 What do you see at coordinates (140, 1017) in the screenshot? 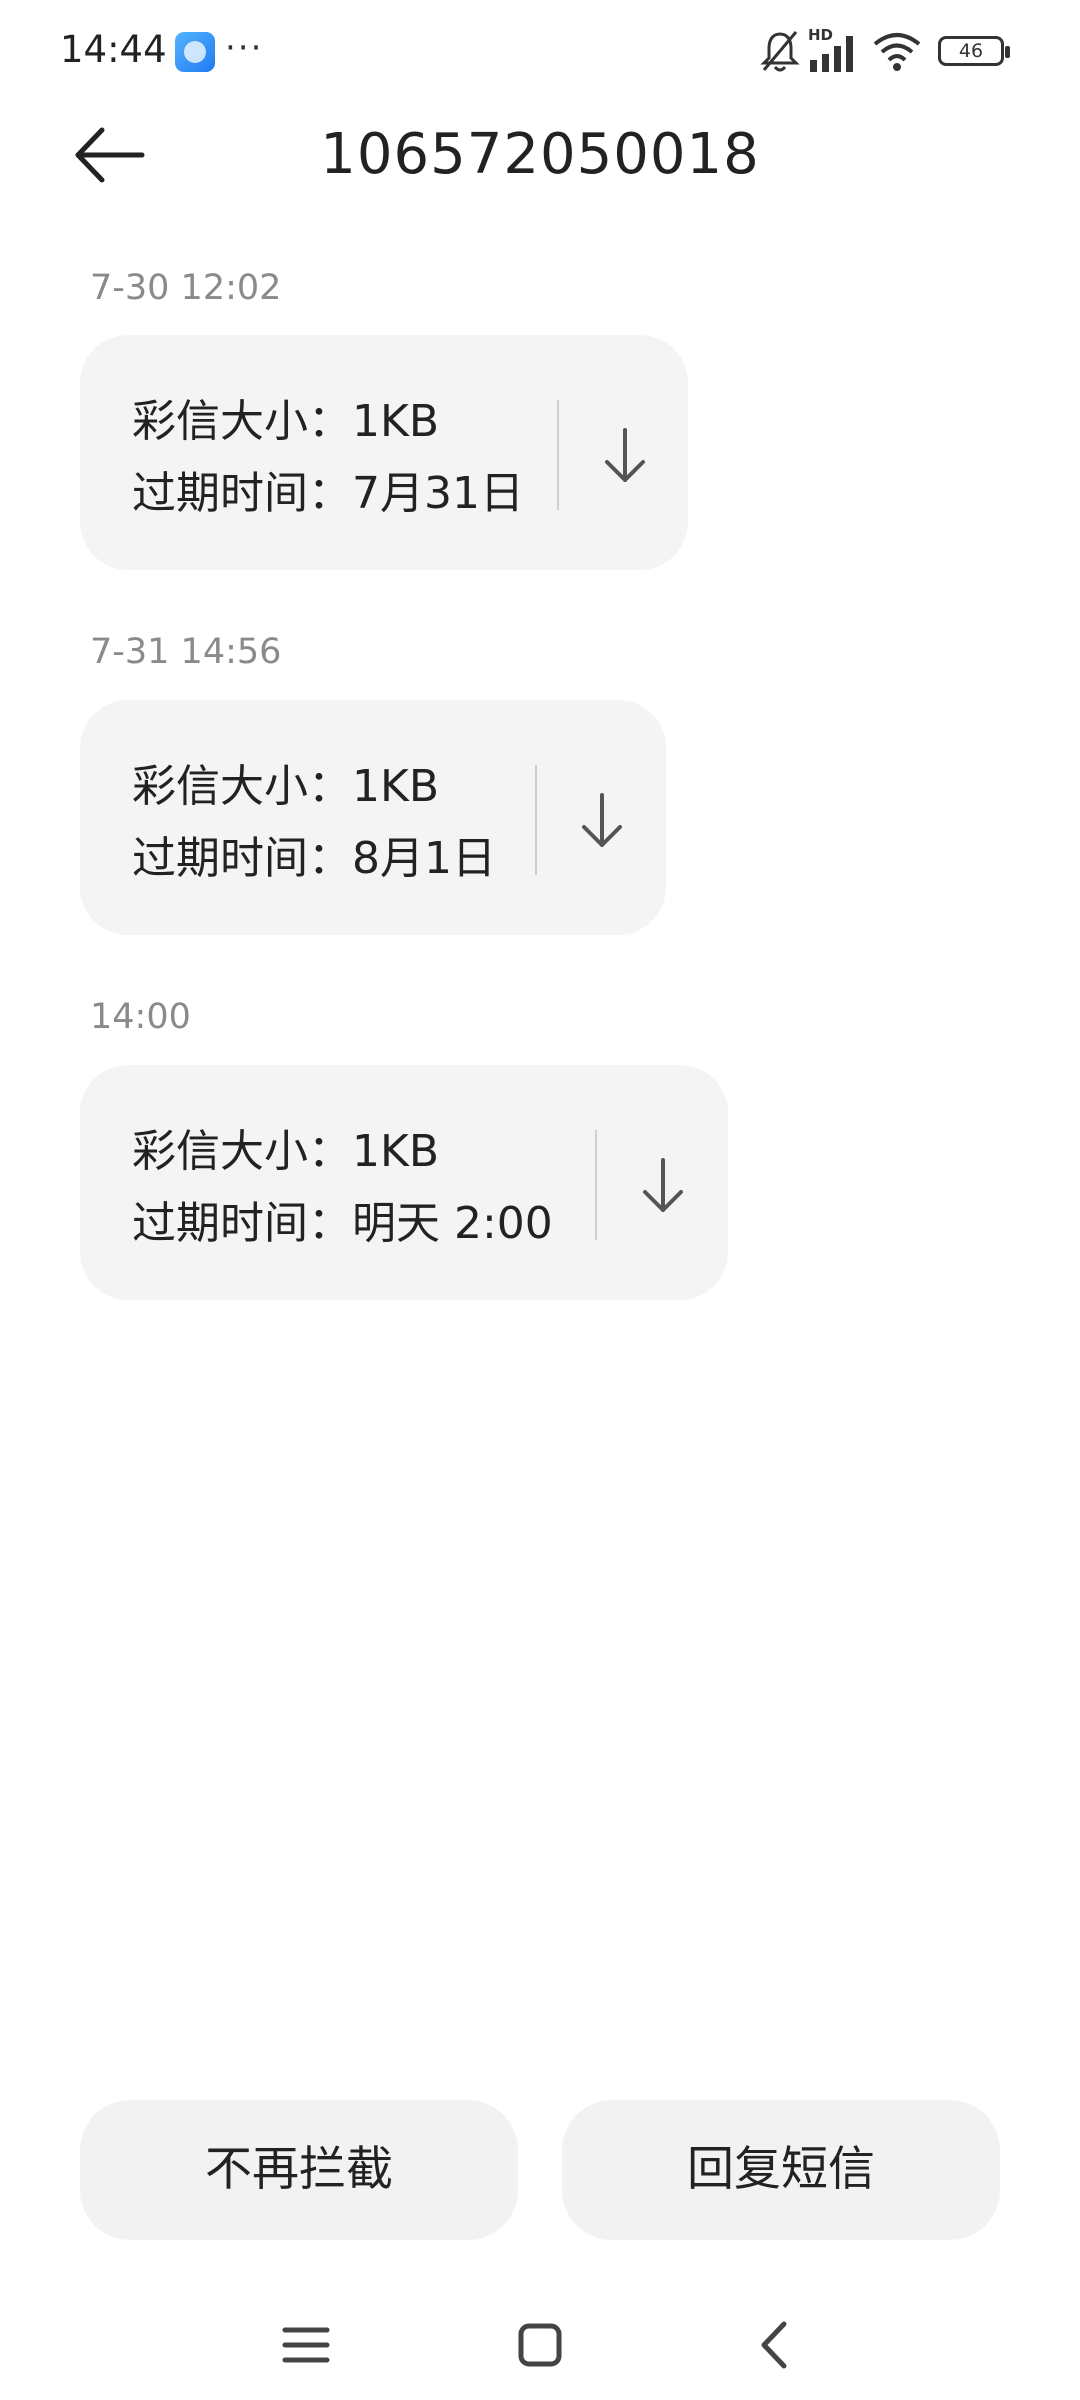
I see `message-timestamp: 14:00` at bounding box center [140, 1017].